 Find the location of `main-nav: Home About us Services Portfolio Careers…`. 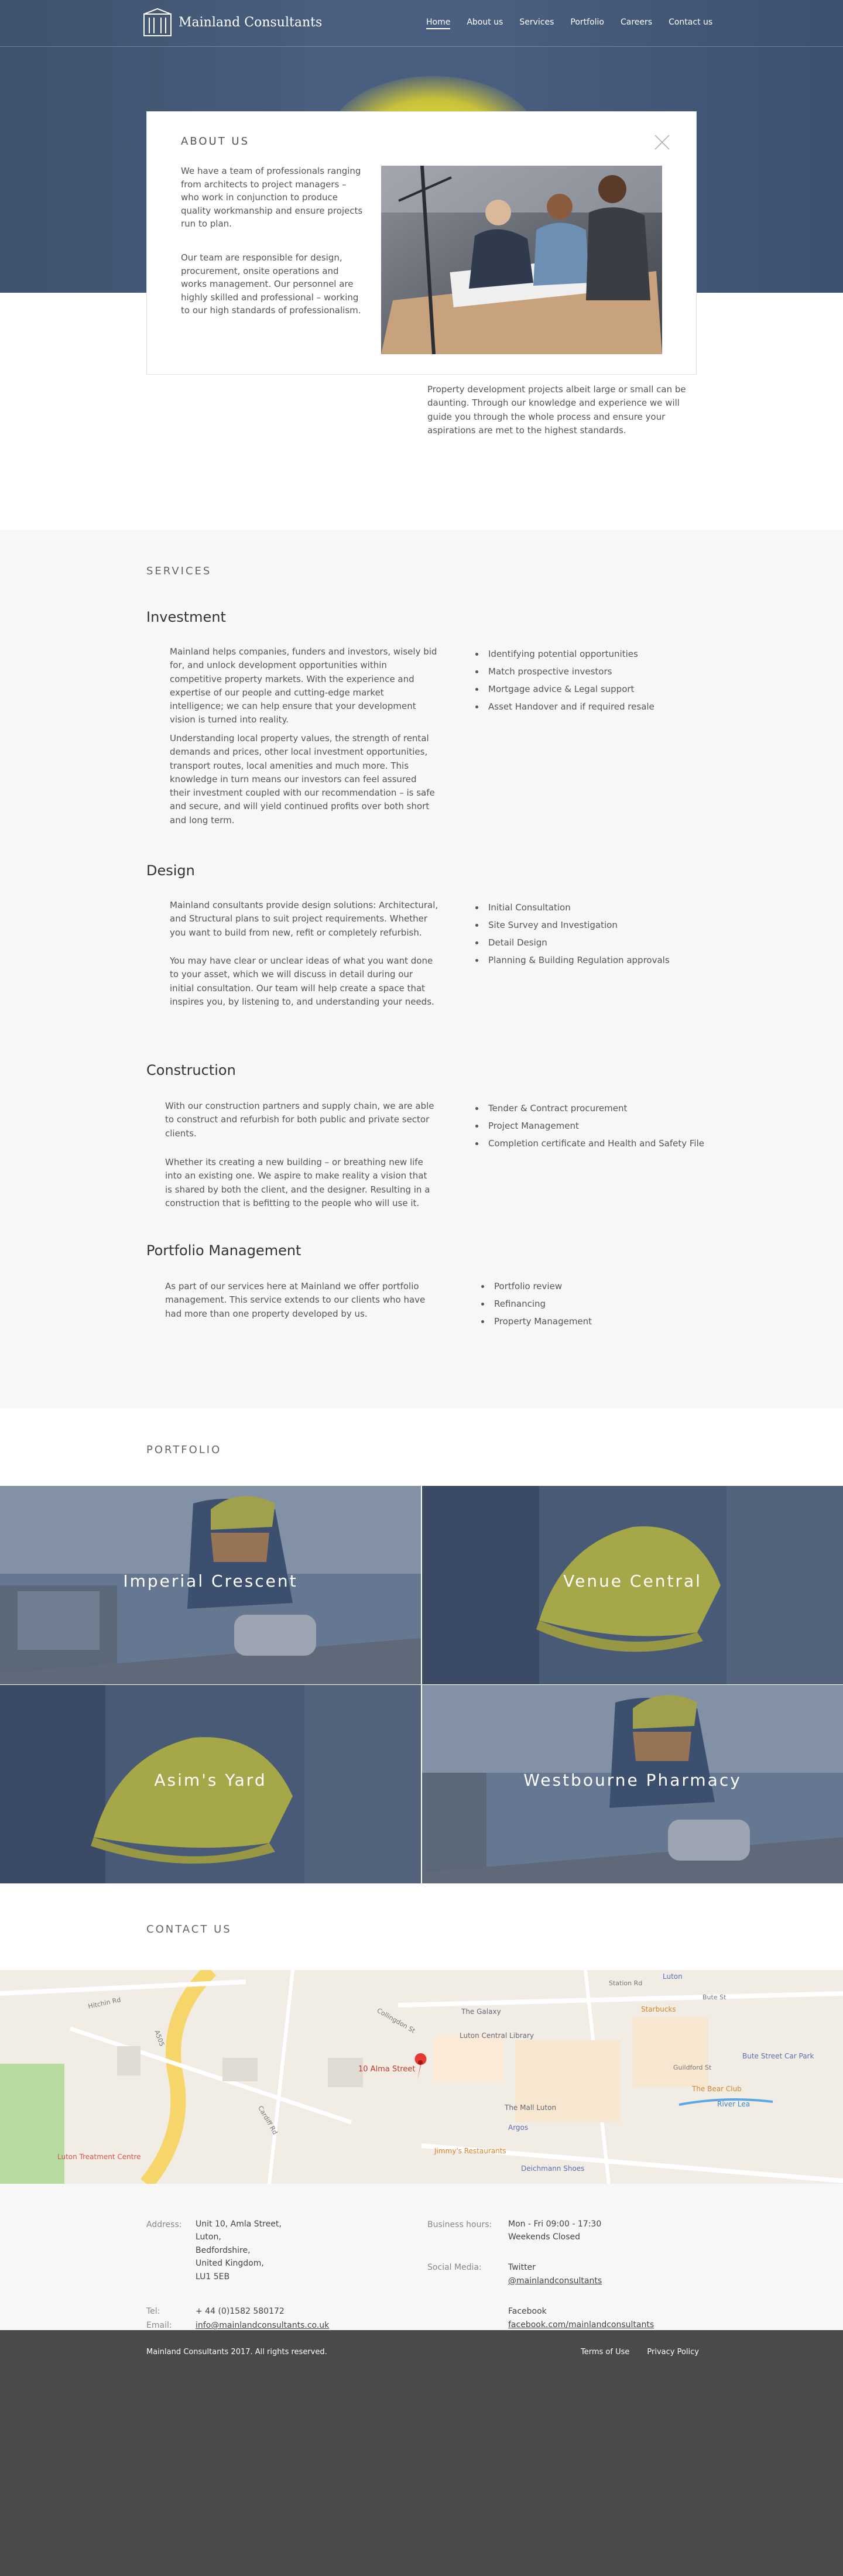

main-nav: Home About us Services Portfolio Careers… is located at coordinates (577, 23).